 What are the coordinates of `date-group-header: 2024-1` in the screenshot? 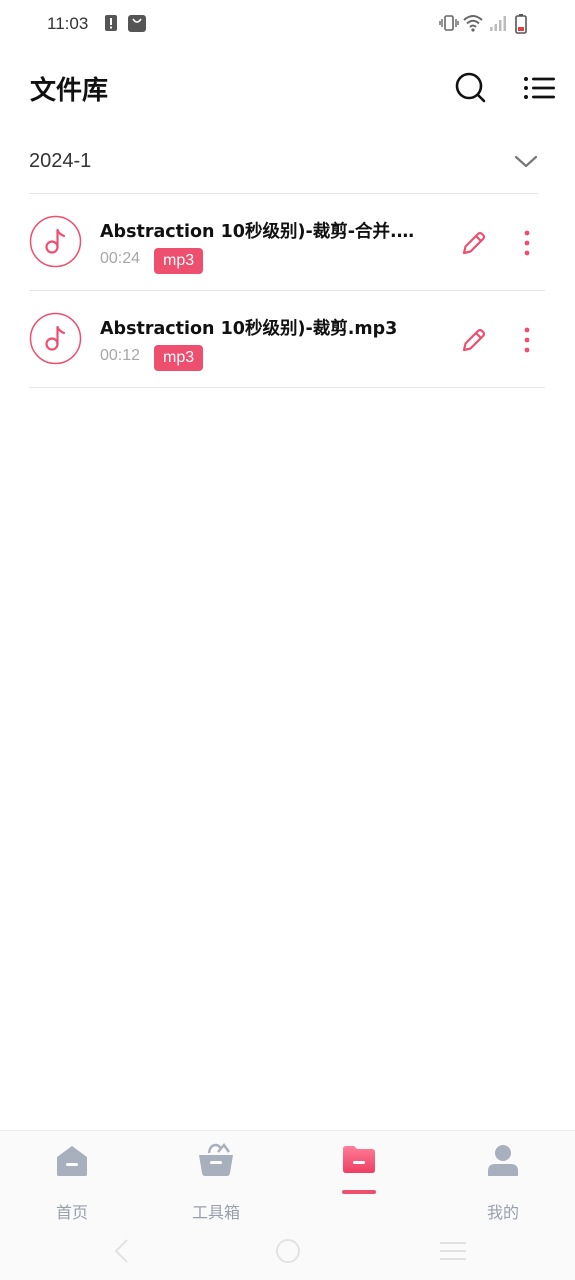 It's located at (283, 166).